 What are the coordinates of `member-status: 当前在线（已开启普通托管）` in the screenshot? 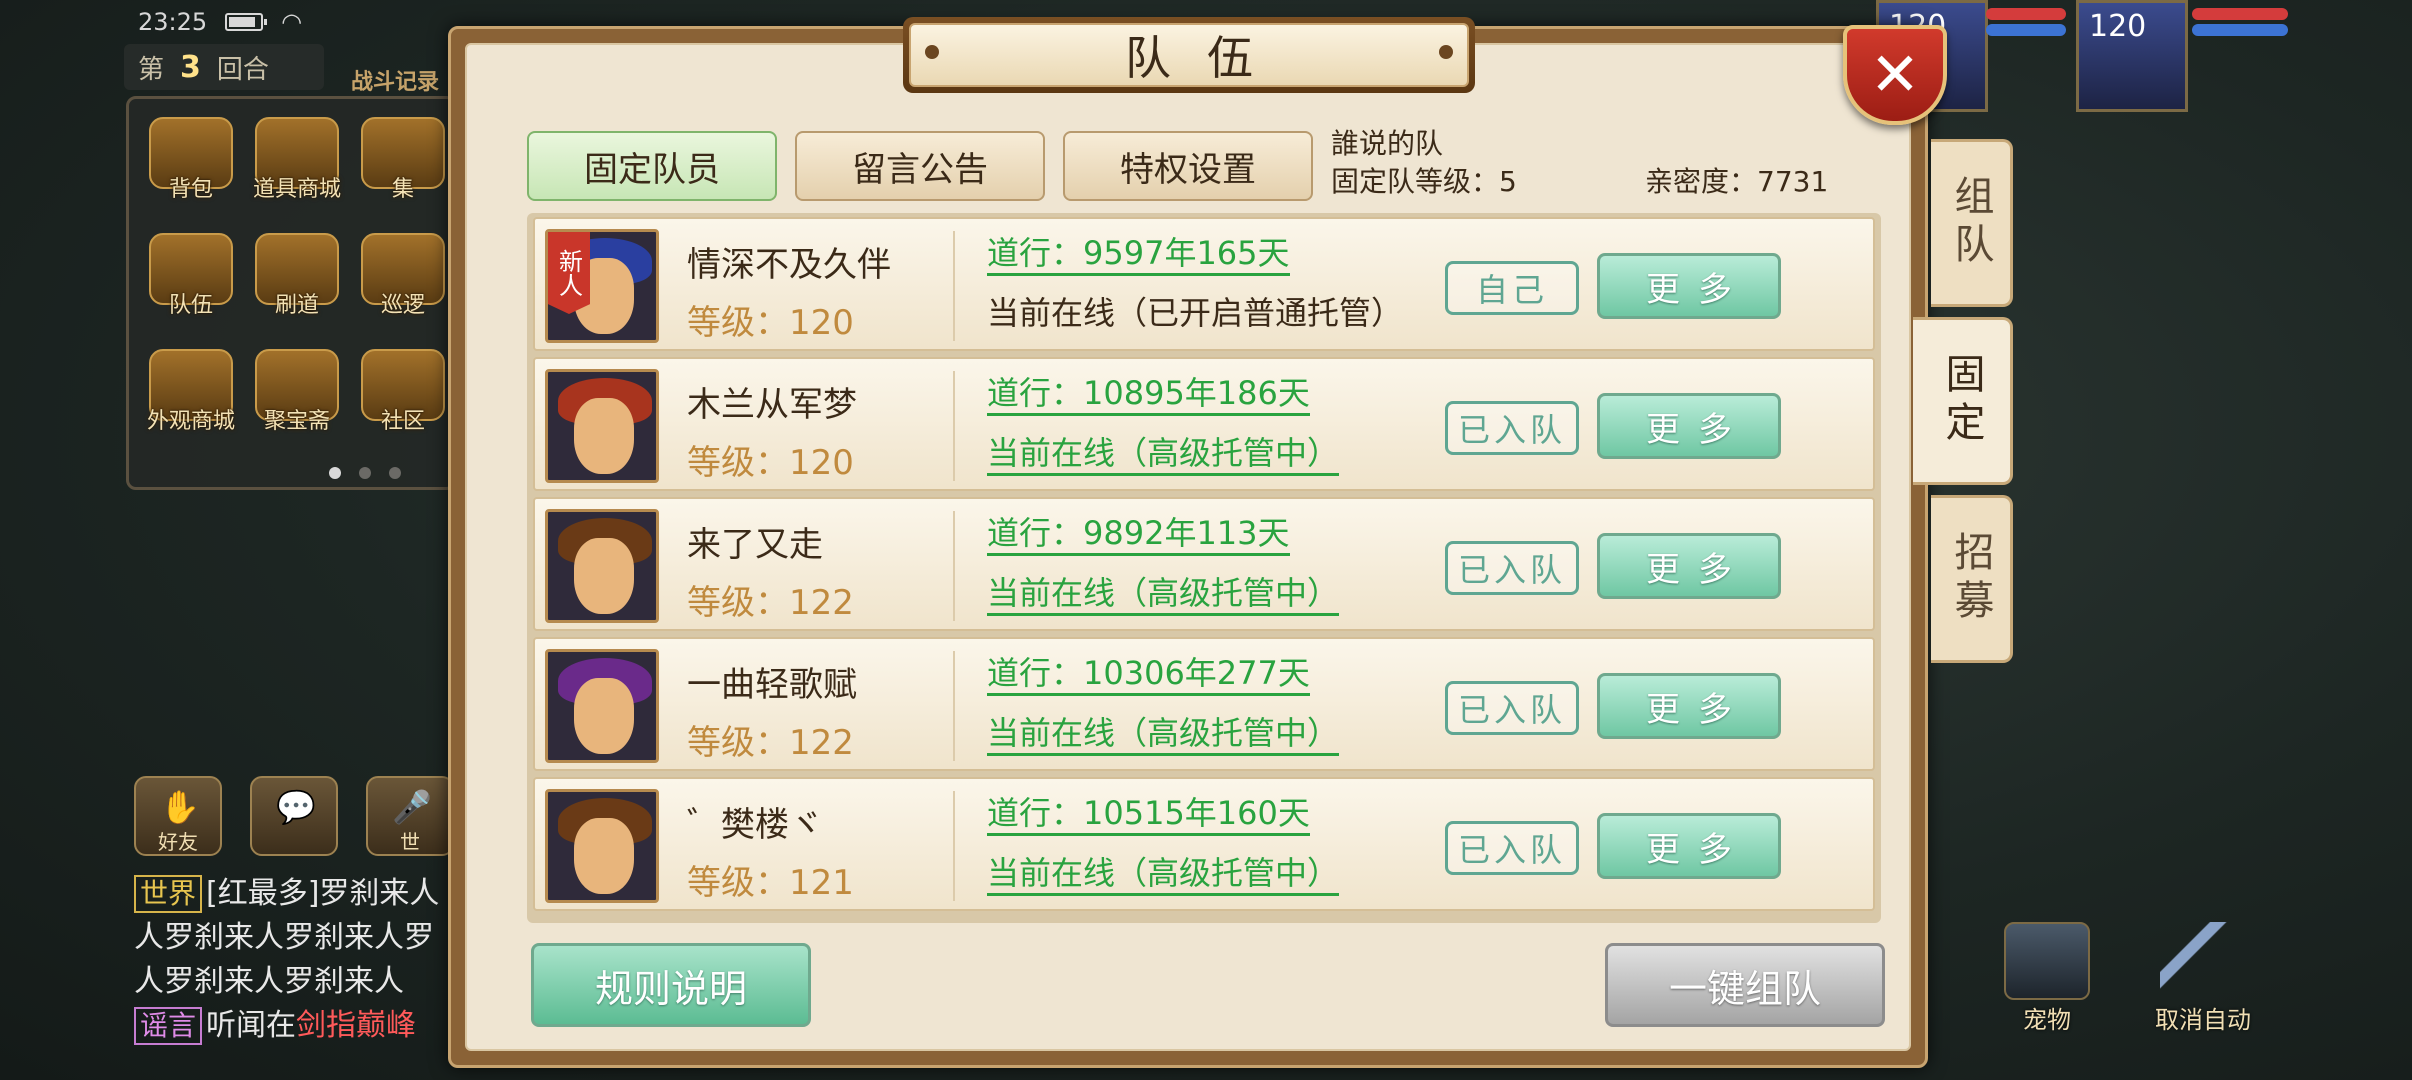 It's located at (1195, 313).